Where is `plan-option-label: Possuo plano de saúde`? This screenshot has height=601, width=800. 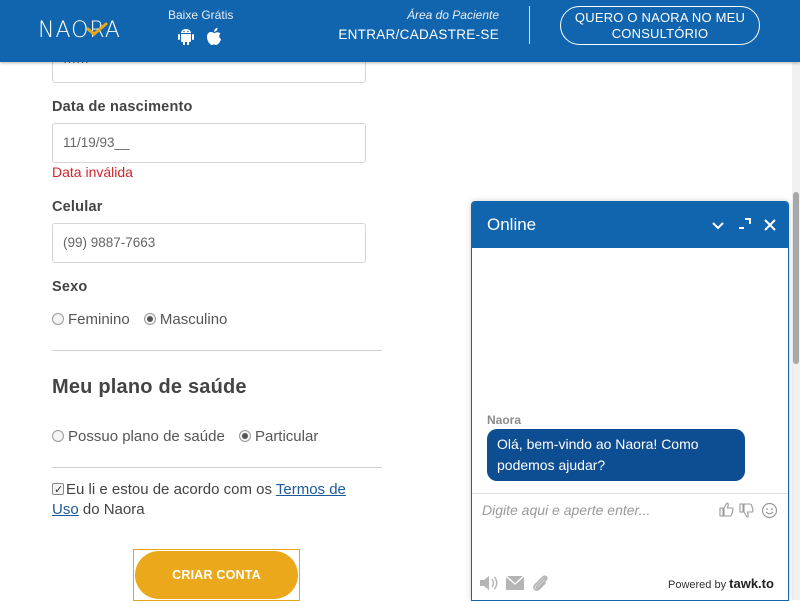 plan-option-label: Possuo plano de saúde is located at coordinates (146, 436).